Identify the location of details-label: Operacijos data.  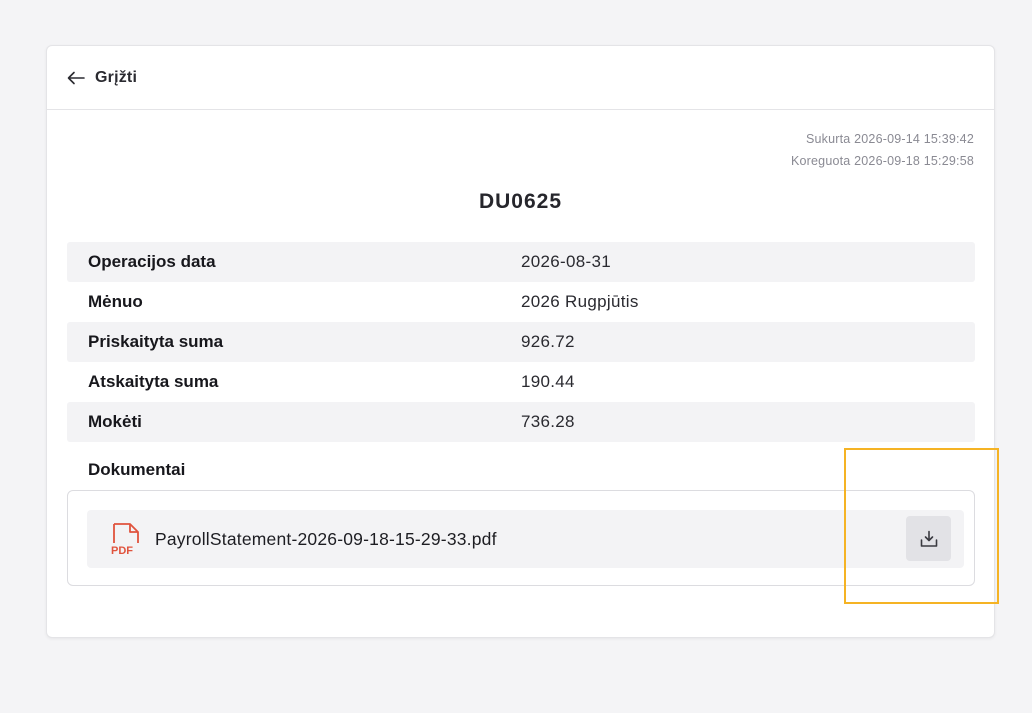
(152, 261).